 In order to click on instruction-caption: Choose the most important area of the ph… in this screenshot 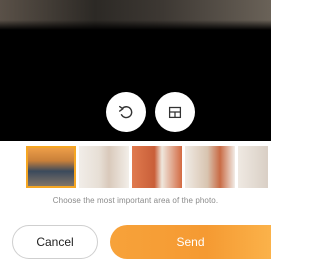, I will do `click(135, 200)`.